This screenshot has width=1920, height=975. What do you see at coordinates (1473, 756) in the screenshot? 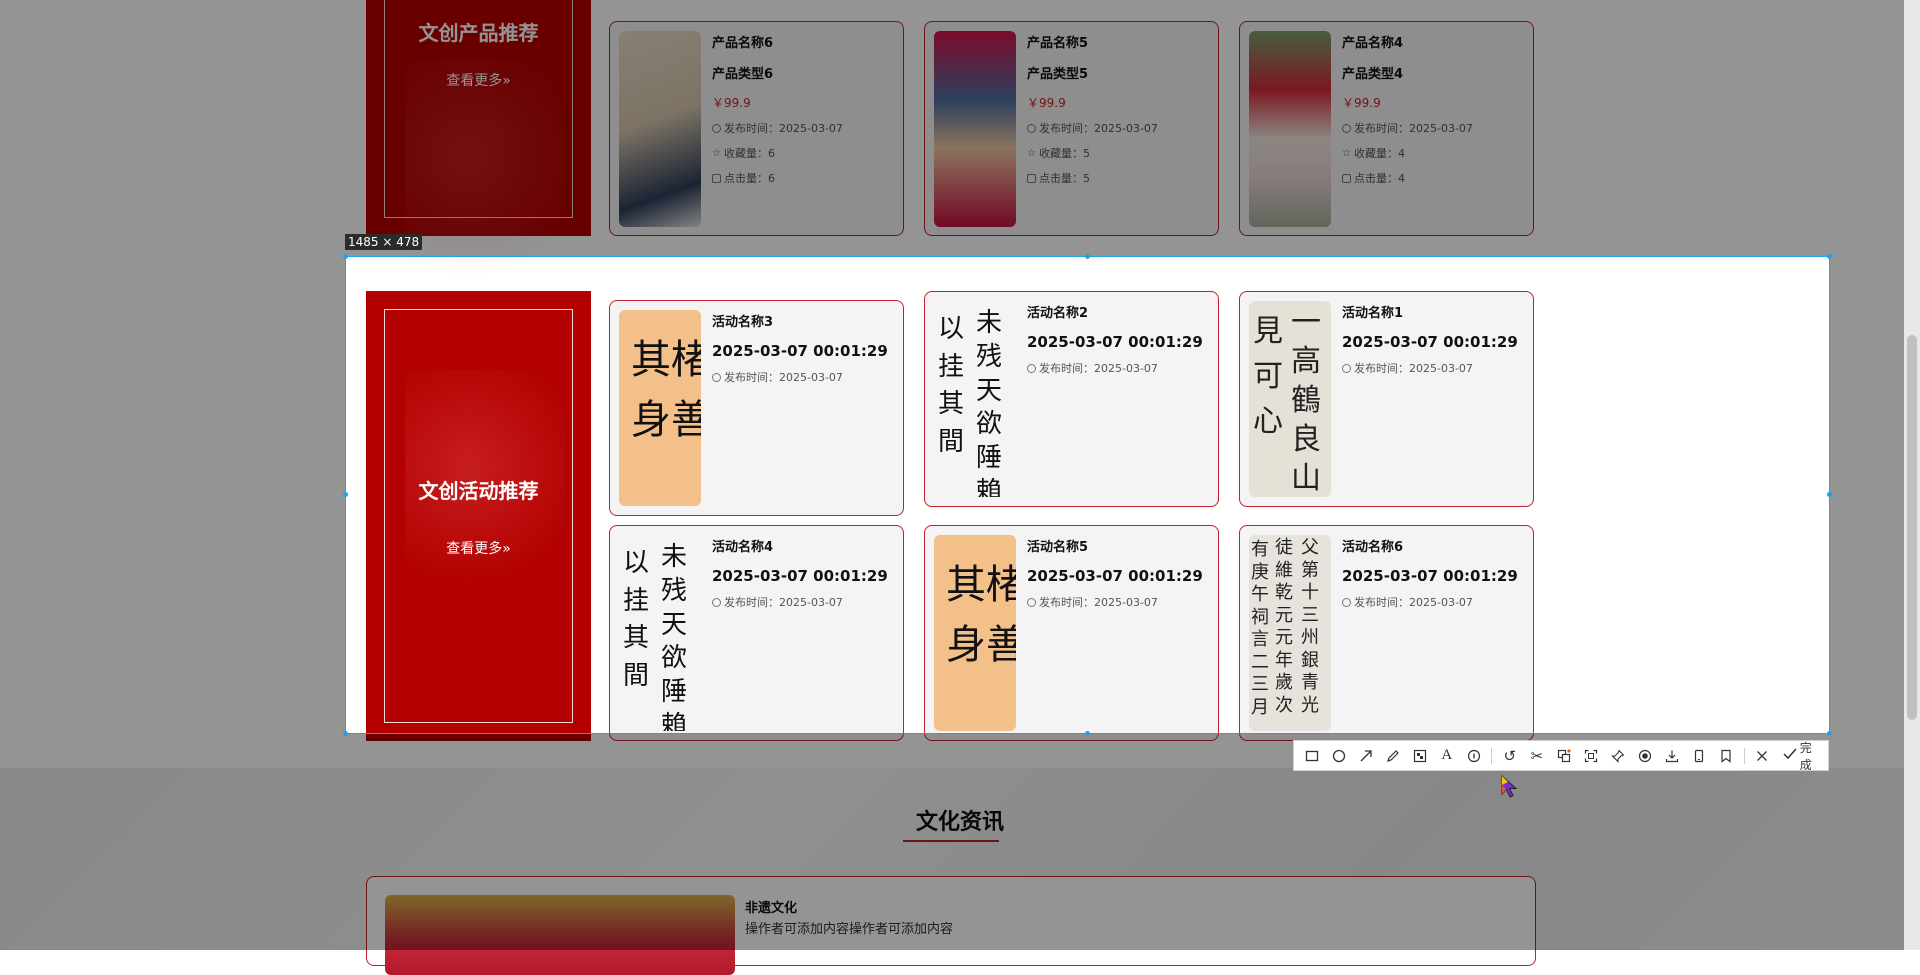
I see `number-icon` at bounding box center [1473, 756].